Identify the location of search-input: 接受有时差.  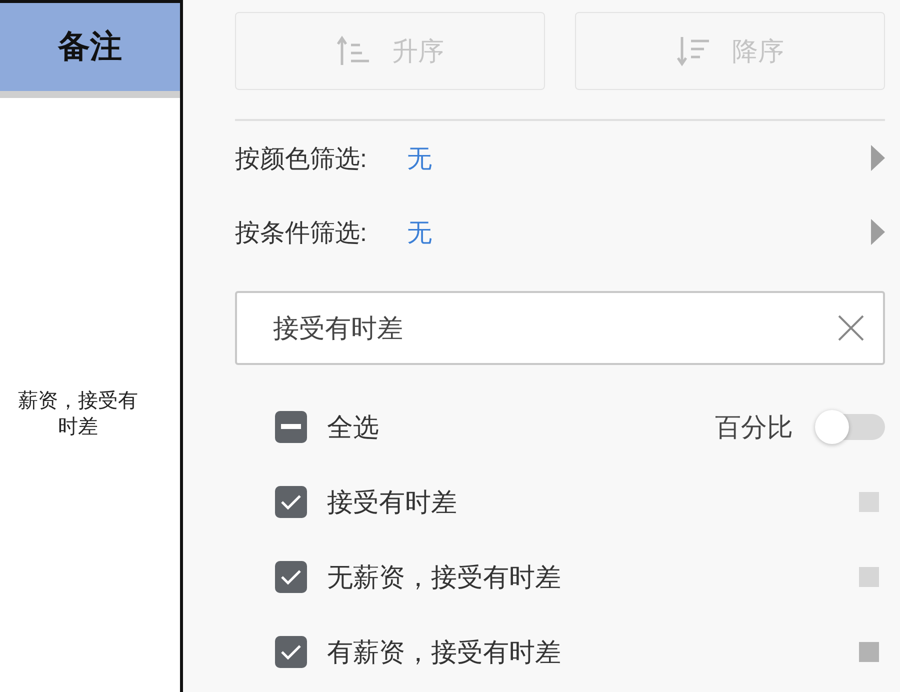
(554, 328).